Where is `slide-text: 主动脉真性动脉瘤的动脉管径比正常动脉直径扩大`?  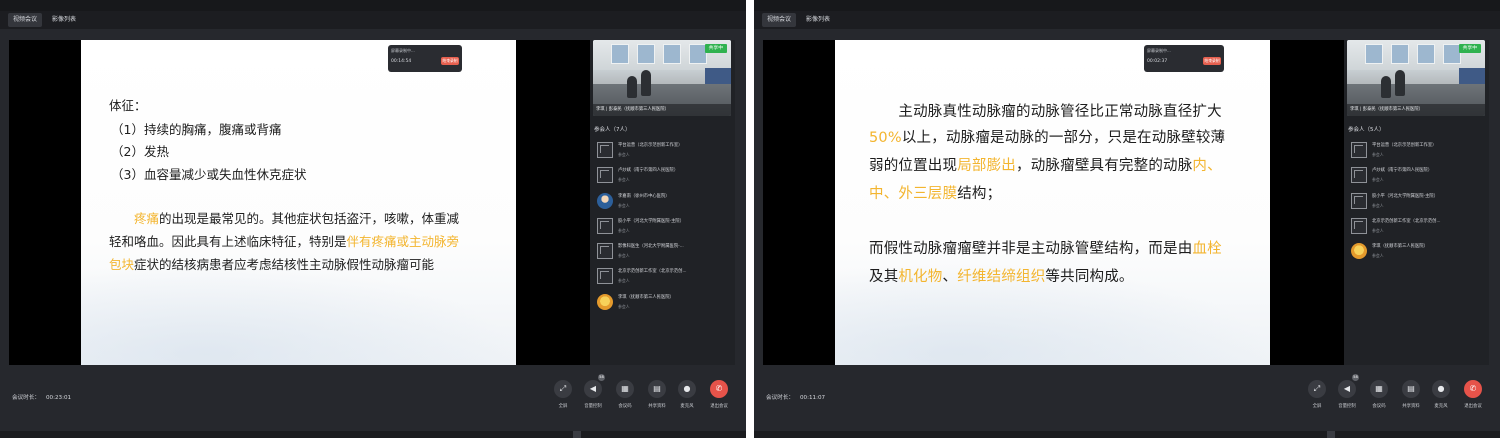
slide-text: 主动脉真性动脉瘤的动脉管径比正常动脉直径扩大 is located at coordinates (1045, 112).